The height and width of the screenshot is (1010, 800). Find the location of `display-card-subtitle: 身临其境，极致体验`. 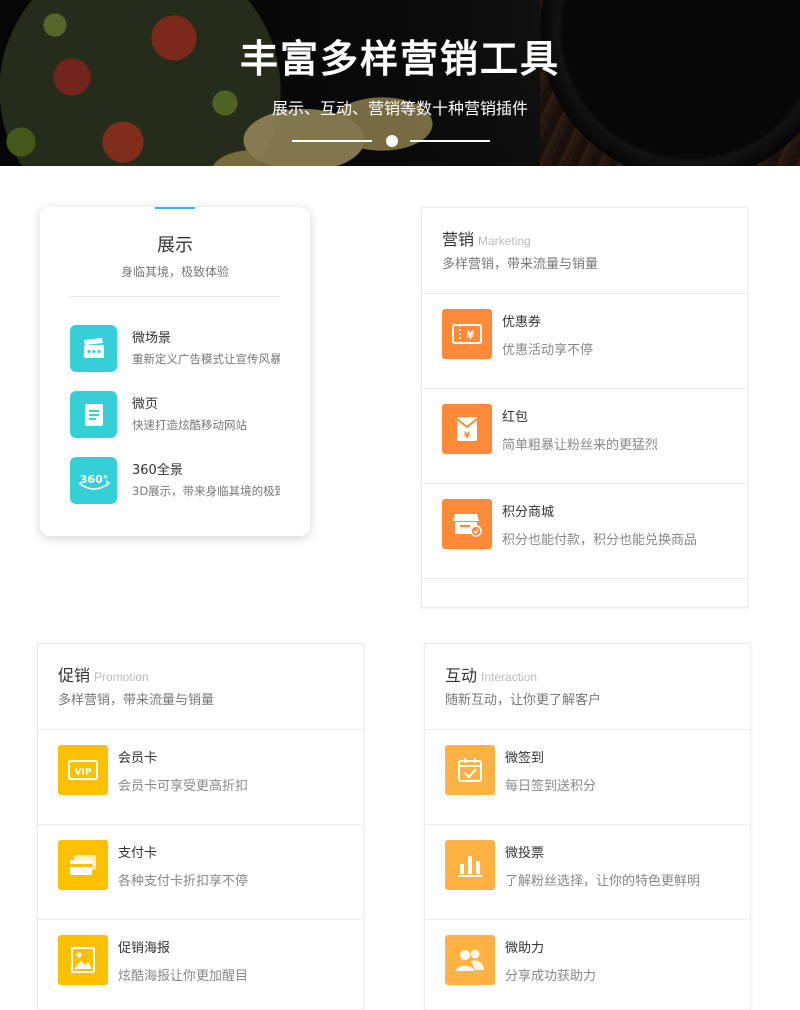

display-card-subtitle: 身临其境，极致体验 is located at coordinates (174, 272).